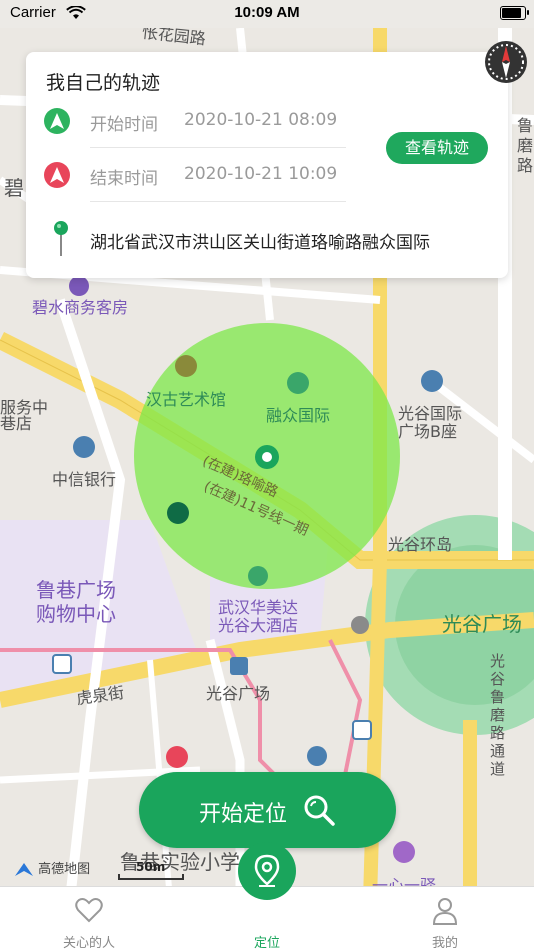  Describe the element at coordinates (420, 544) in the screenshot. I see `map-label: 光谷环岛` at that location.